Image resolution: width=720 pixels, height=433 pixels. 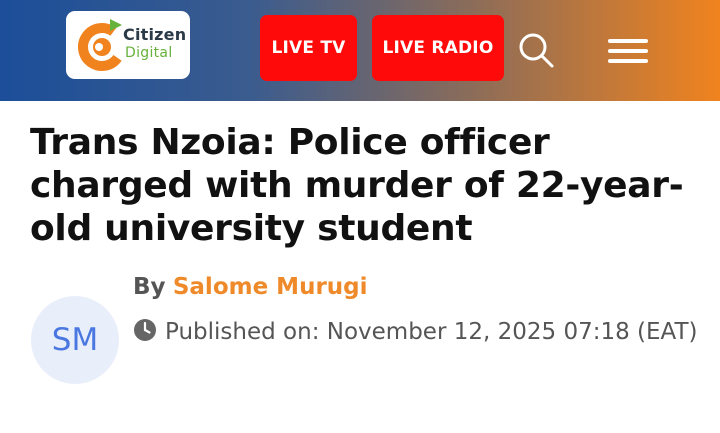 What do you see at coordinates (149, 287) in the screenshot?
I see `byline-prefix: By` at bounding box center [149, 287].